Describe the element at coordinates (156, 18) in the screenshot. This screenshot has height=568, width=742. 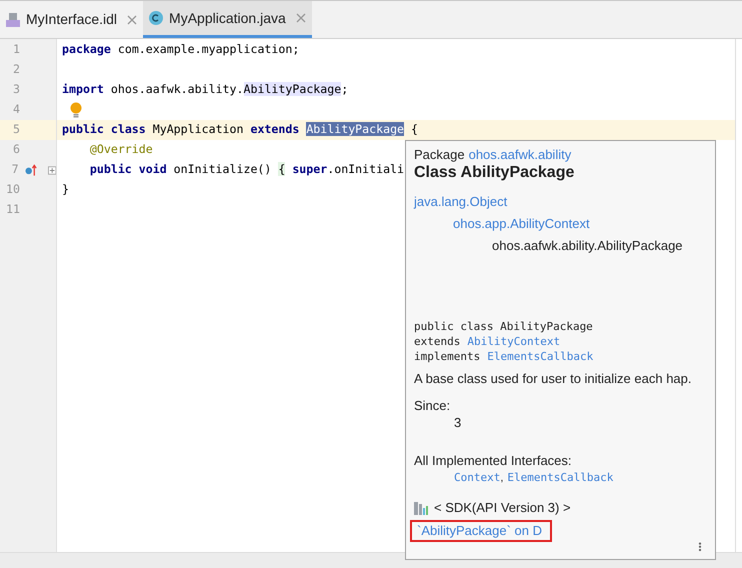
I see `class-icon` at that location.